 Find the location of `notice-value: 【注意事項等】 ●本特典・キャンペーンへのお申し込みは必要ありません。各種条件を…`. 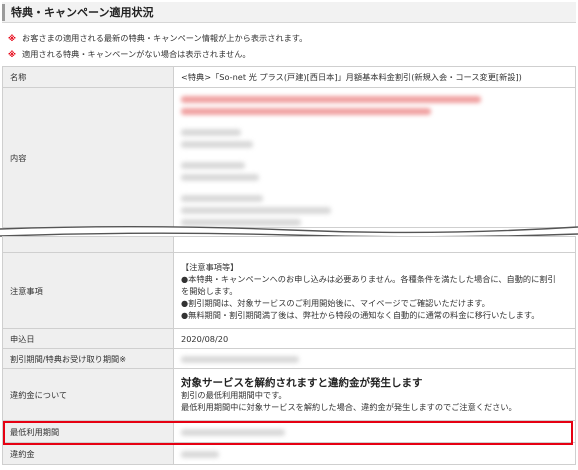

notice-value: 【注意事項等】 ●本特典・キャンペーンへのお申し込みは必要ありません。各種条件を… is located at coordinates (374, 290).